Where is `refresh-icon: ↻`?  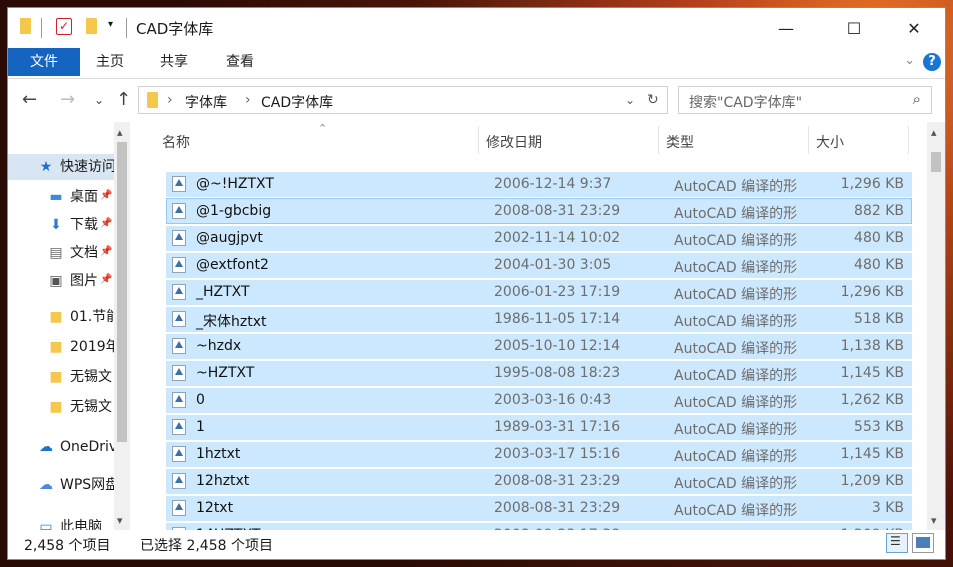 refresh-icon: ↻ is located at coordinates (653, 100).